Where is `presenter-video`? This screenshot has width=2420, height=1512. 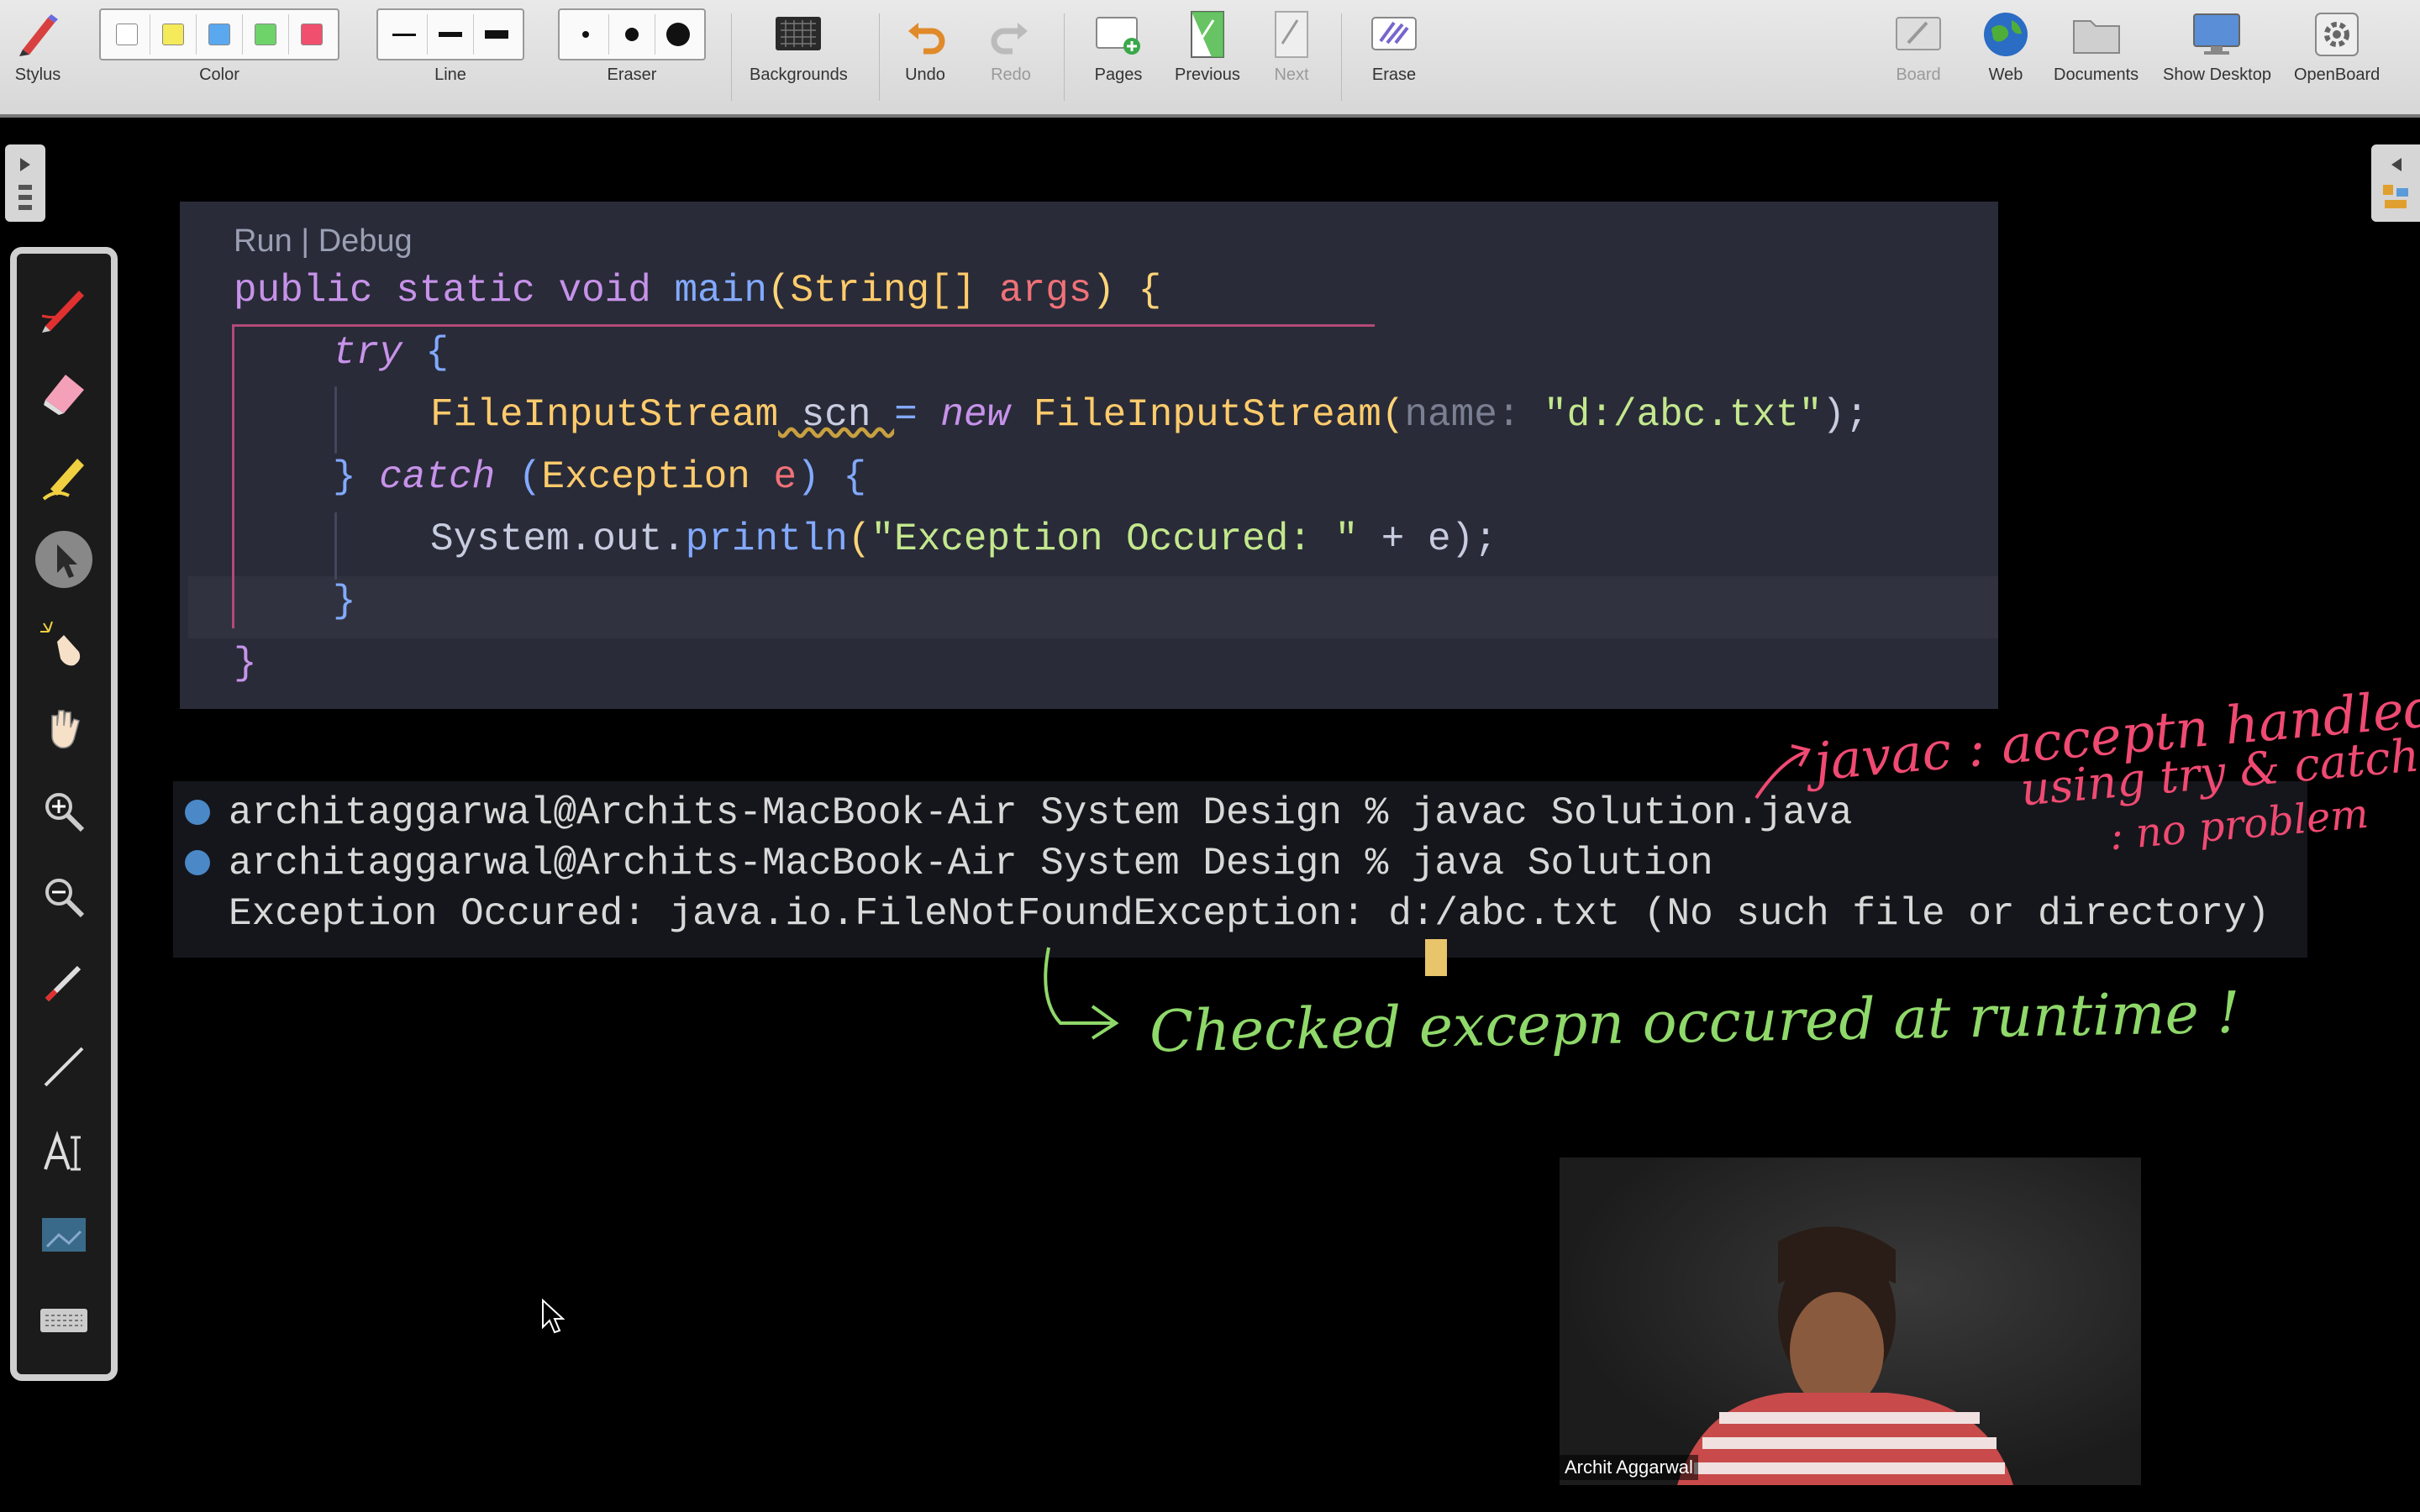
presenter-video is located at coordinates (1845, 1355).